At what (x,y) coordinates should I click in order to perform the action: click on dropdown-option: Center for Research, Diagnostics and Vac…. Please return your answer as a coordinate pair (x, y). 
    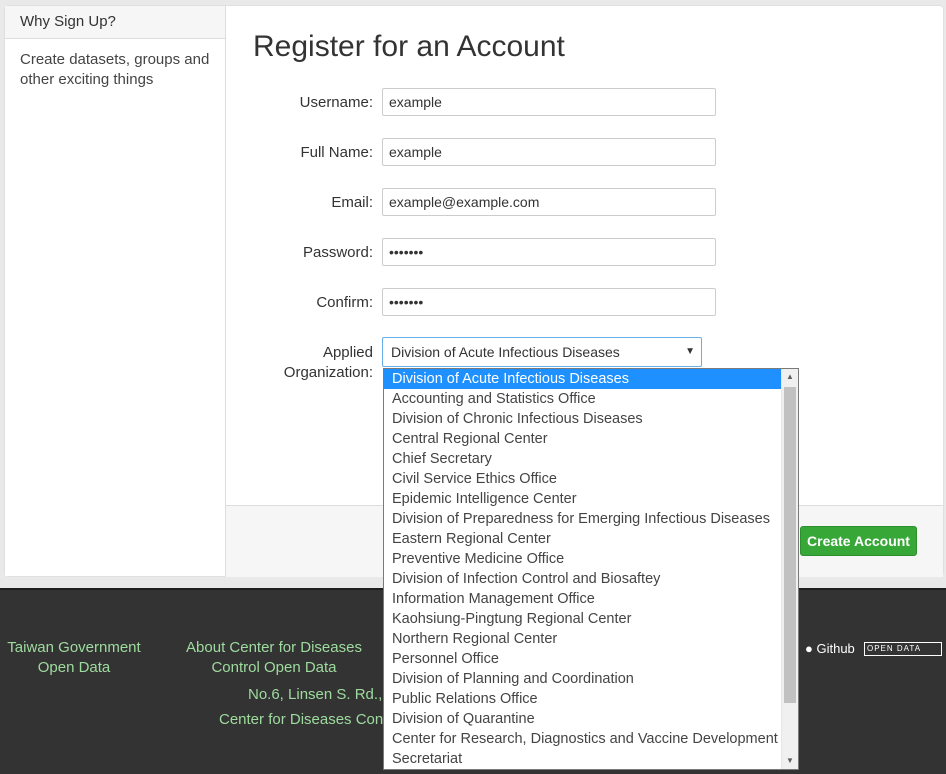
    Looking at the image, I should click on (583, 739).